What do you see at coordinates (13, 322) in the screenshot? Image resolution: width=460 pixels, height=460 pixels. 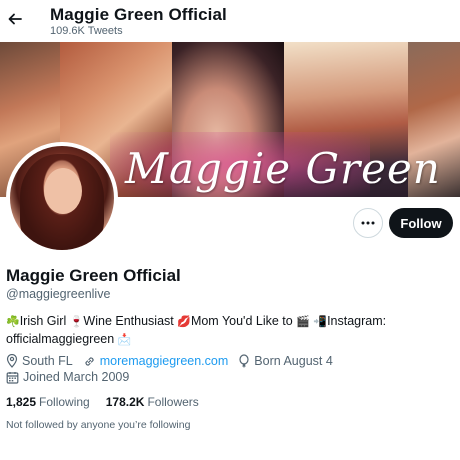 I see `shamrock-icon: ☘️` at bounding box center [13, 322].